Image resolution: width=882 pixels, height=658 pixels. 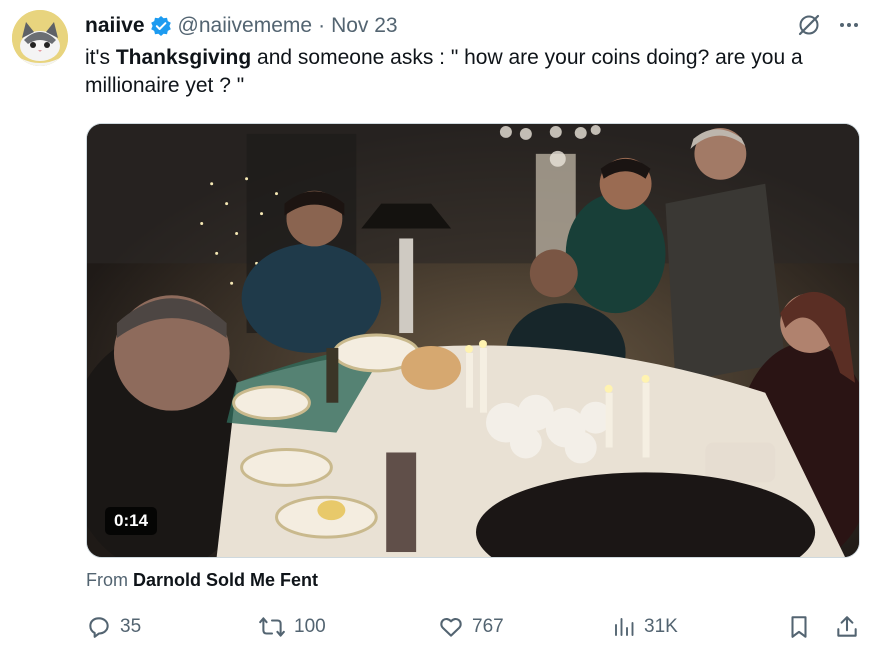 I want to click on attribution: From Darnold Sold Me Fent, so click(x=202, y=580).